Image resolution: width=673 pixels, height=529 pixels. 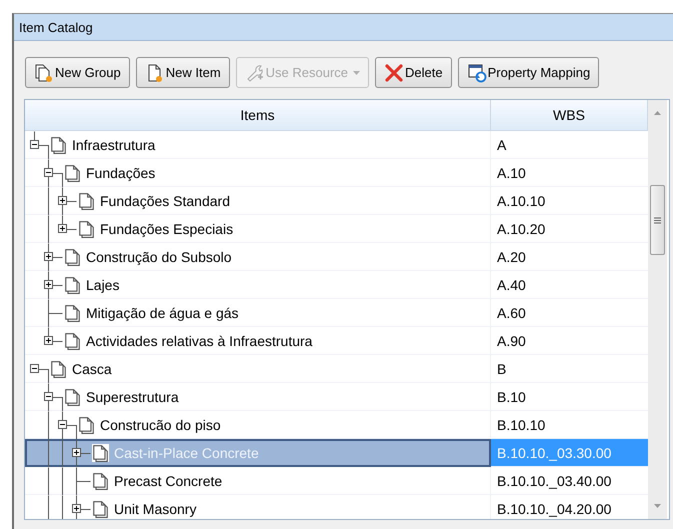 What do you see at coordinates (77, 72) in the screenshot?
I see `toolbar-button: New Group` at bounding box center [77, 72].